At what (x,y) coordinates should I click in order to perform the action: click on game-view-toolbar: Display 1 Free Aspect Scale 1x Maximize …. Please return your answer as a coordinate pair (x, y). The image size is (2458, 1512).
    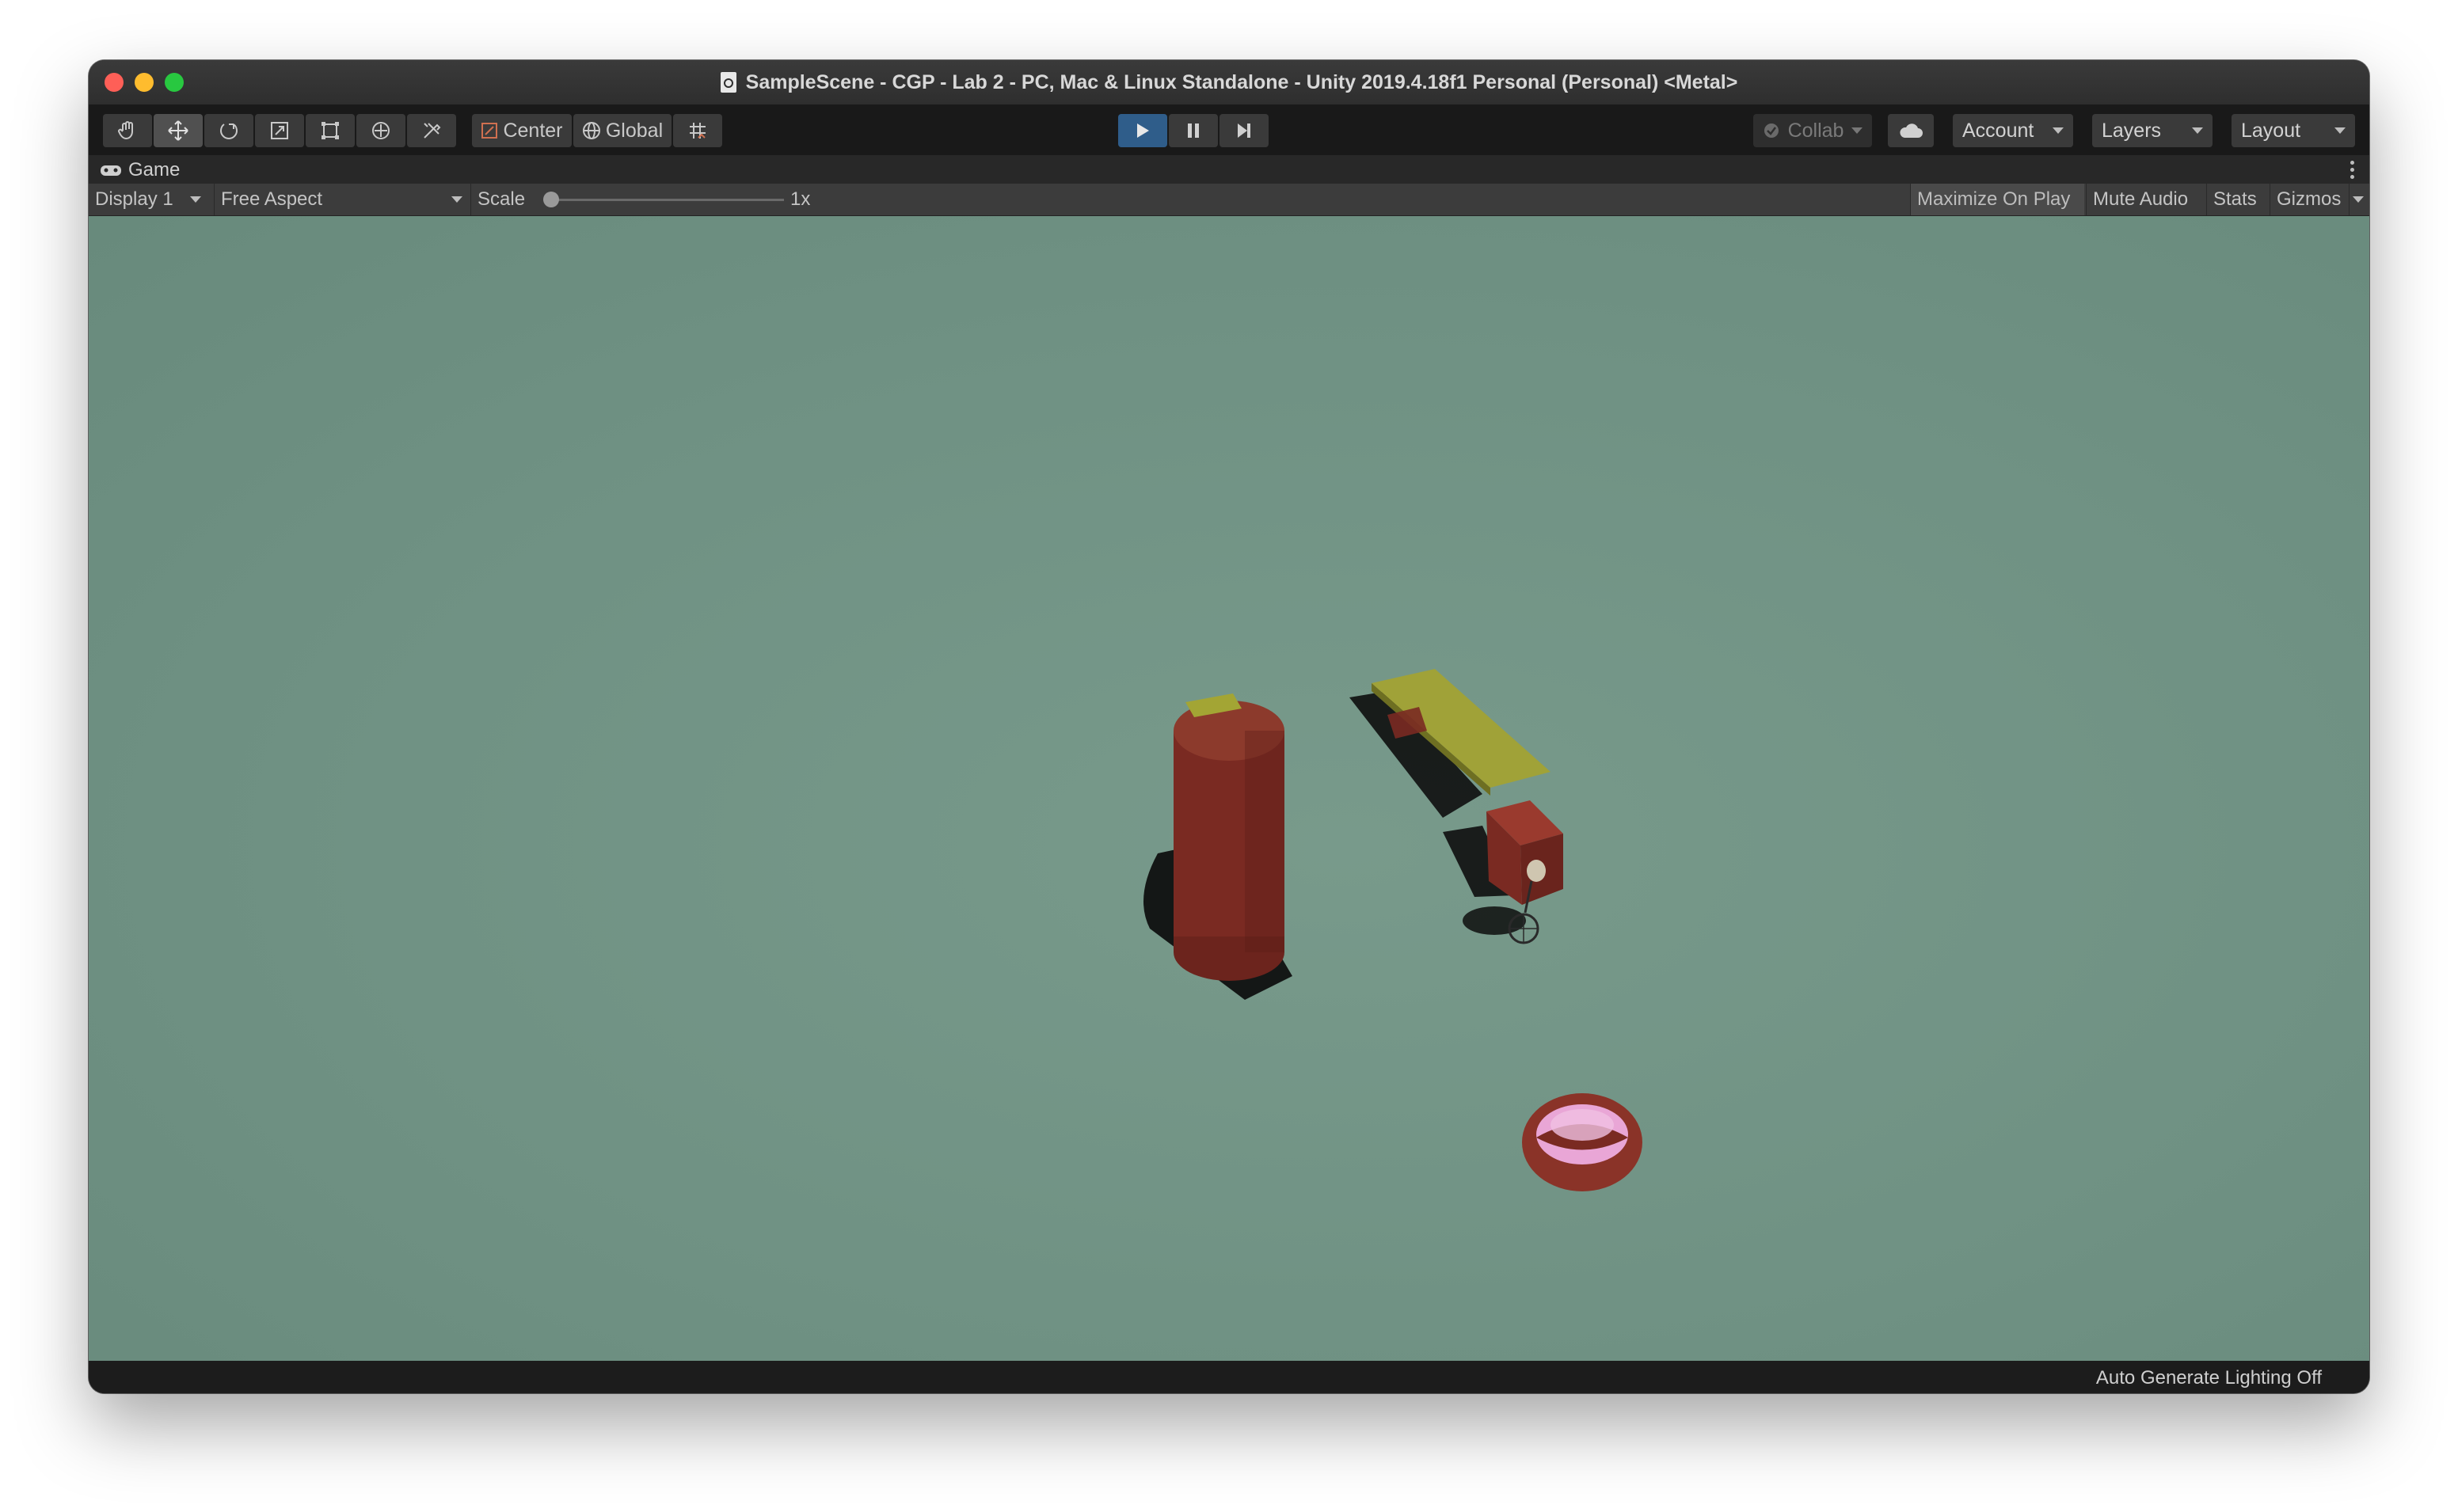
    Looking at the image, I should click on (1229, 200).